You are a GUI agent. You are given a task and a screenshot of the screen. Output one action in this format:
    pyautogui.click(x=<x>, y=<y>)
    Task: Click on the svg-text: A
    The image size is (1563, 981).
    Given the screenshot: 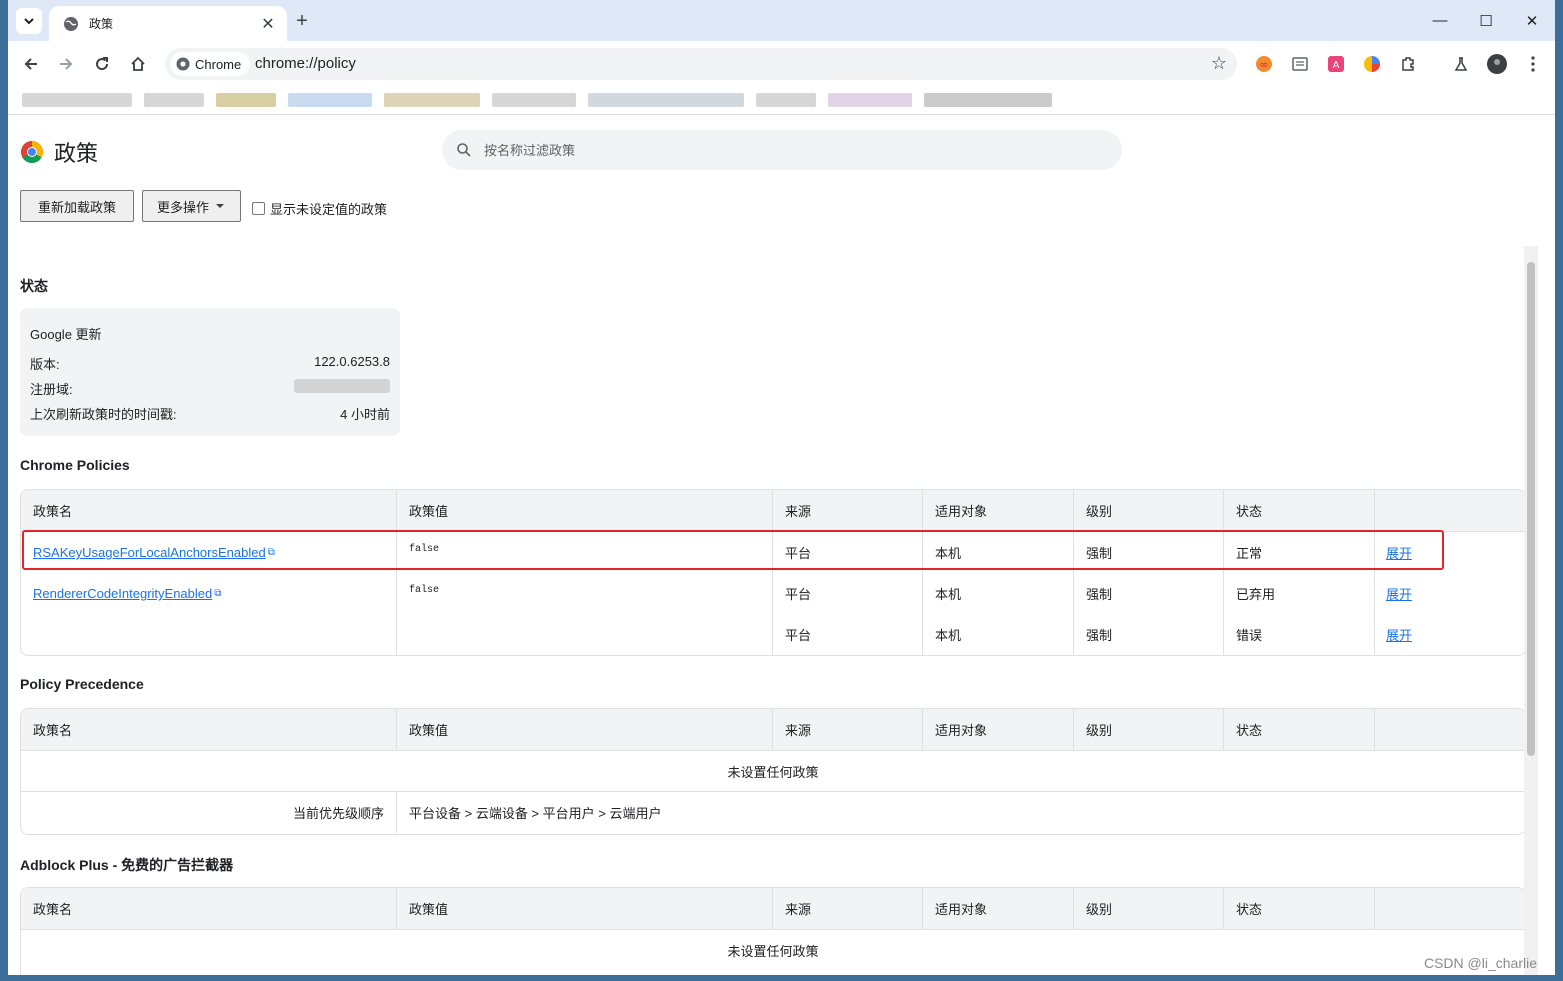 What is the action you would take?
    pyautogui.click(x=1336, y=65)
    